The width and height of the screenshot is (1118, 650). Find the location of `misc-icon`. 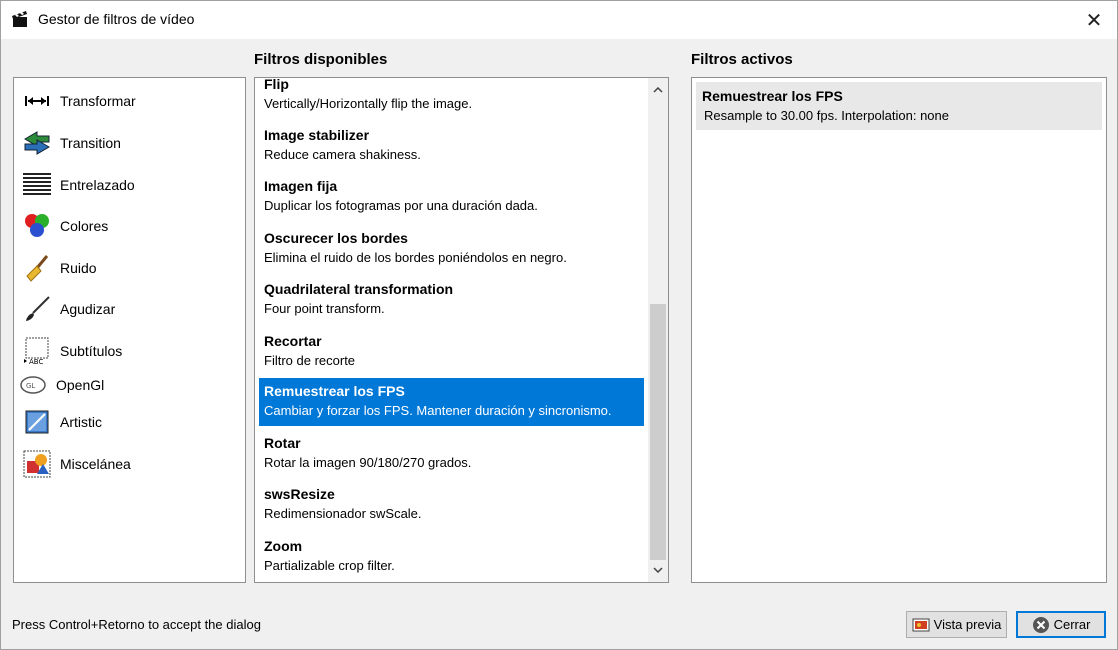

misc-icon is located at coordinates (37, 464).